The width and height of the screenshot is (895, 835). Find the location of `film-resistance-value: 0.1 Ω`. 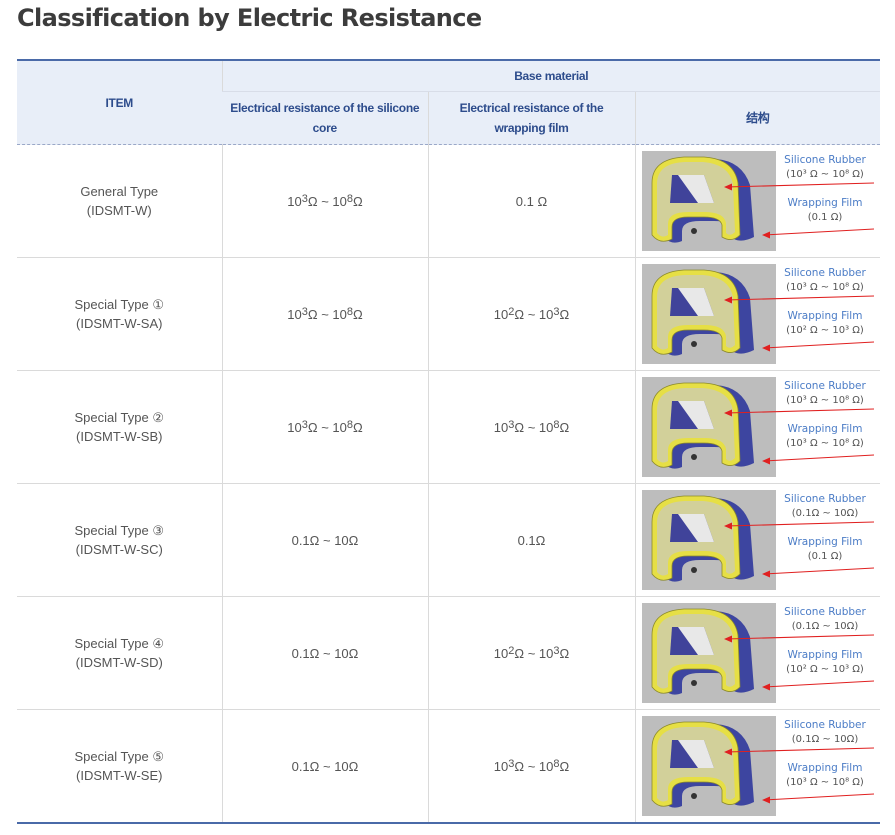

film-resistance-value: 0.1 Ω is located at coordinates (531, 201).